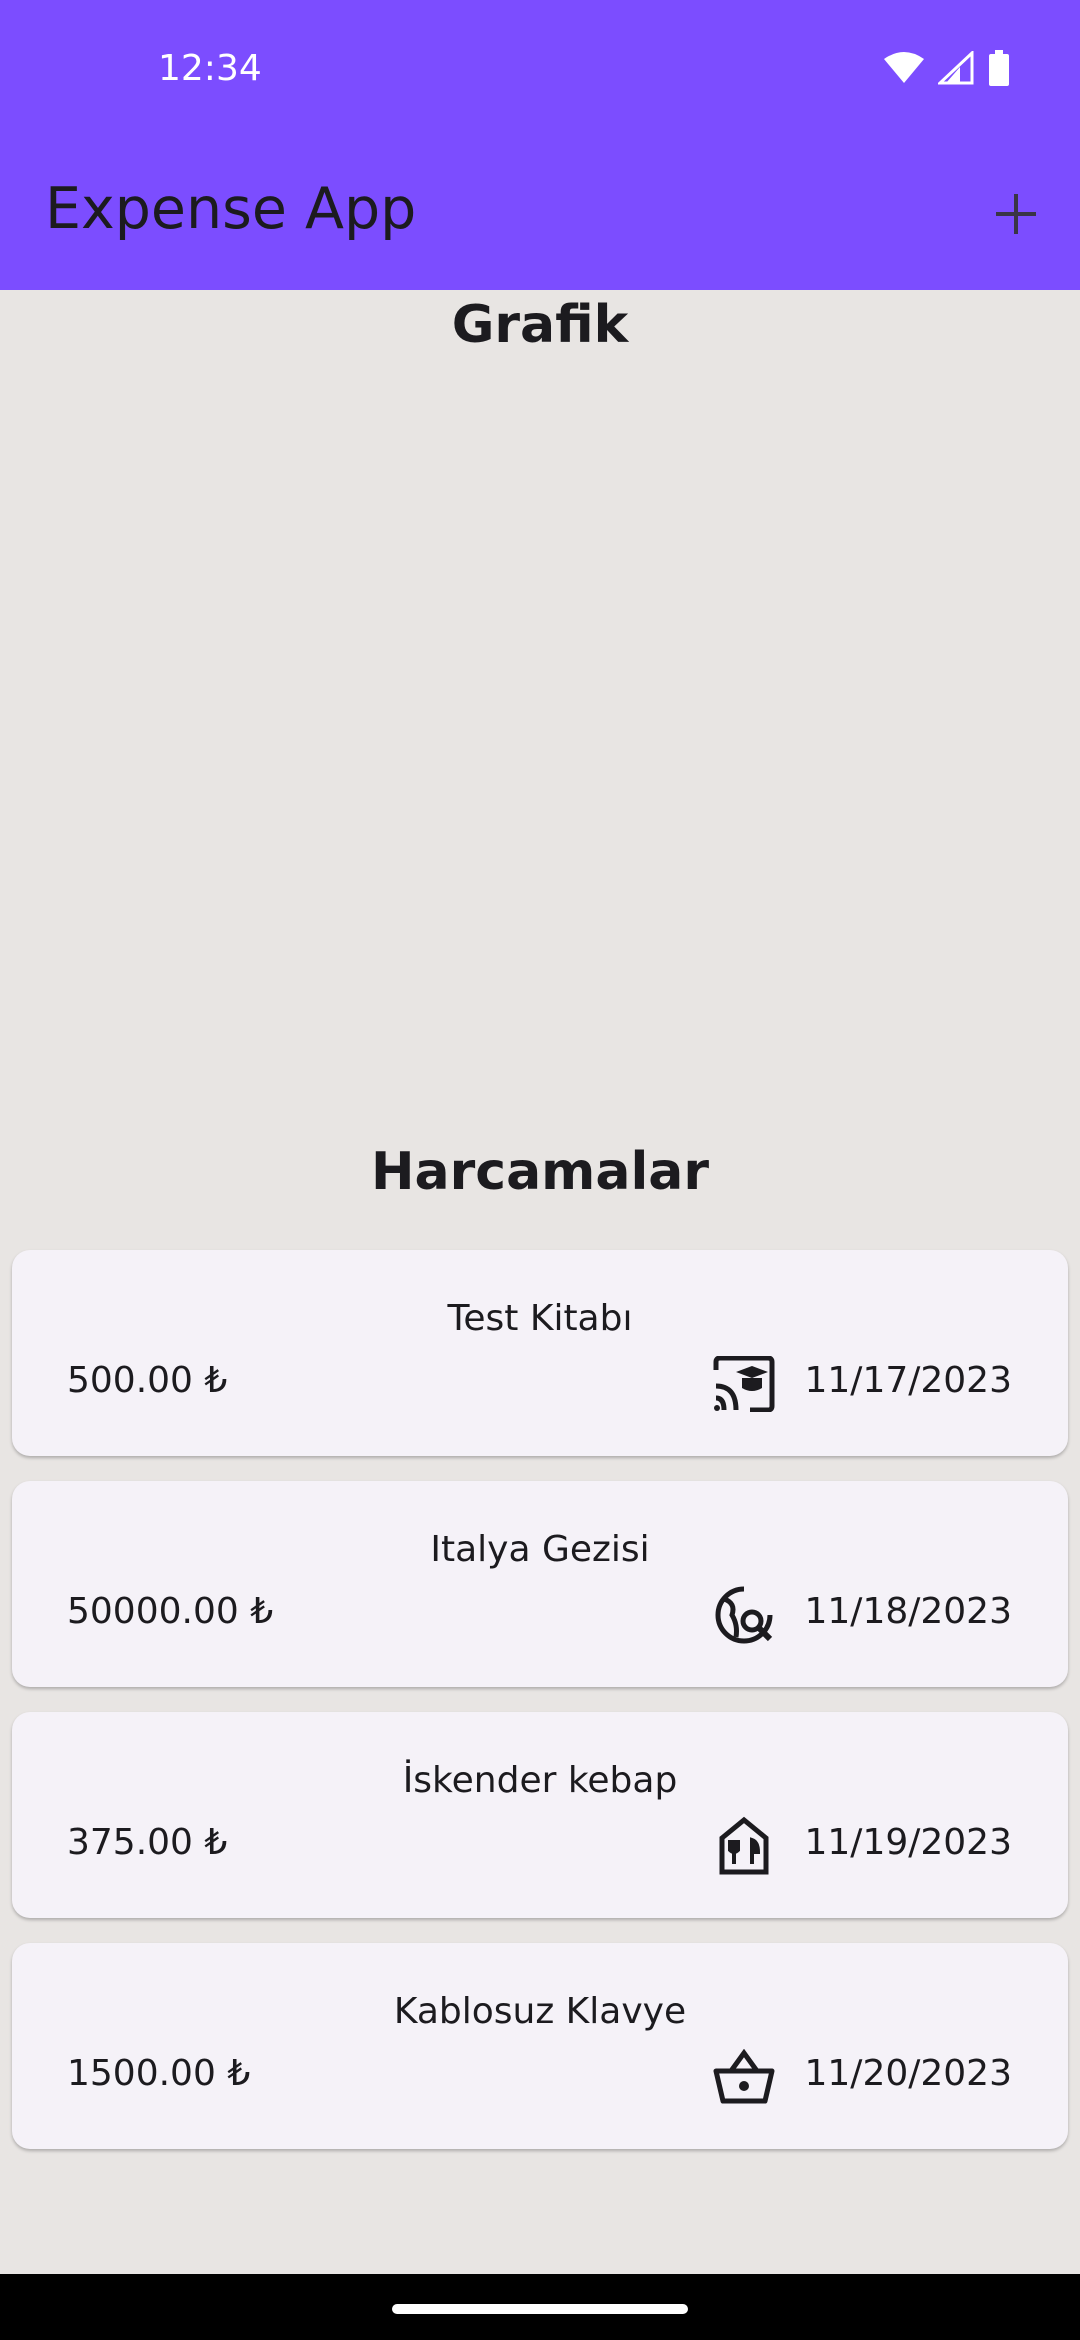 This screenshot has width=1080, height=2340. Describe the element at coordinates (540, 2011) in the screenshot. I see `expense-title: Kablosuz Klavye` at that location.